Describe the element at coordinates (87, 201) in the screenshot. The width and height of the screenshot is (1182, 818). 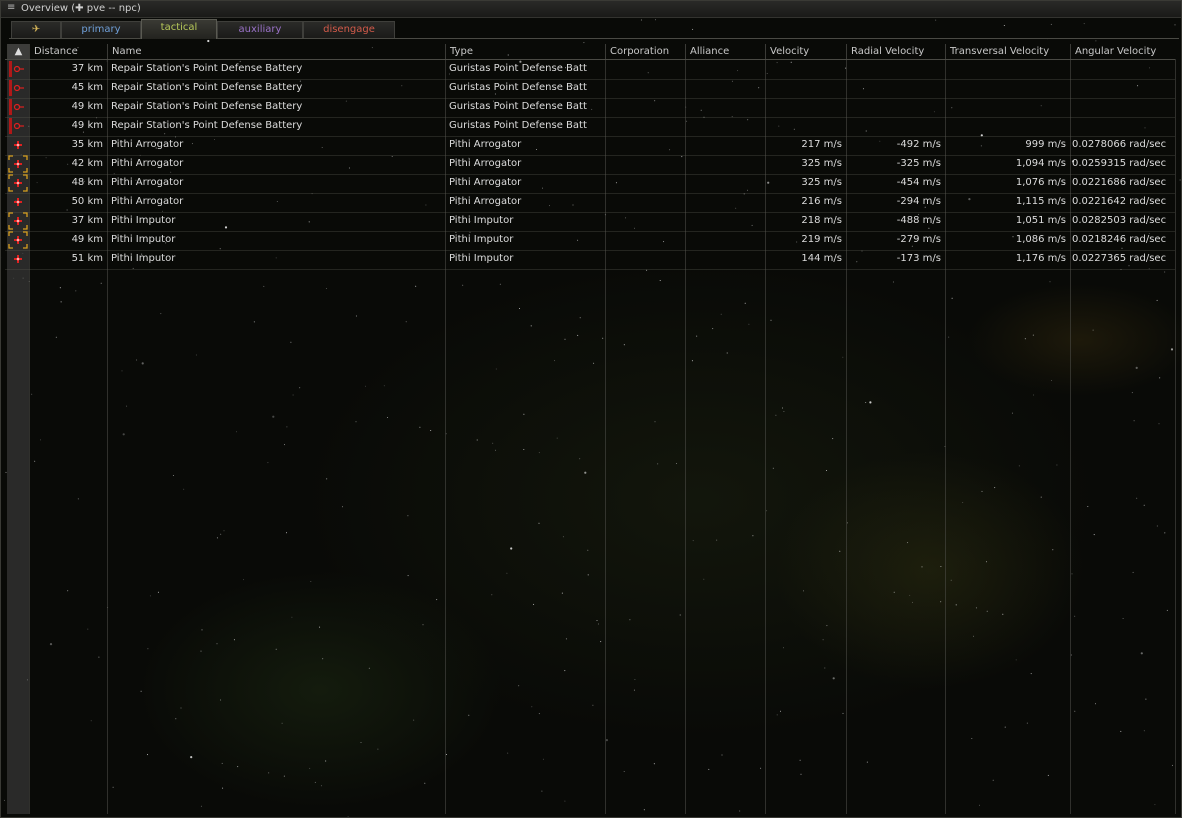
I see `cell-distance: 50 km` at that location.